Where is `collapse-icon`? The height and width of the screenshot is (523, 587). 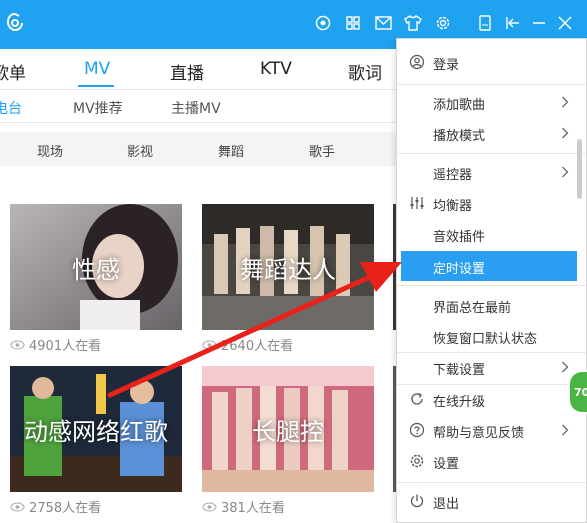
collapse-icon is located at coordinates (513, 23).